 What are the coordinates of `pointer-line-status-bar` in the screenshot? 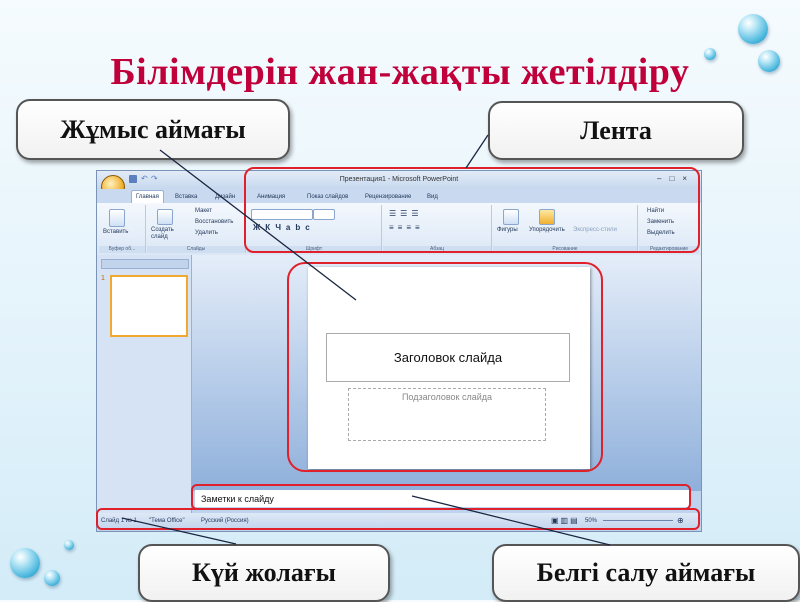 It's located at (179, 531).